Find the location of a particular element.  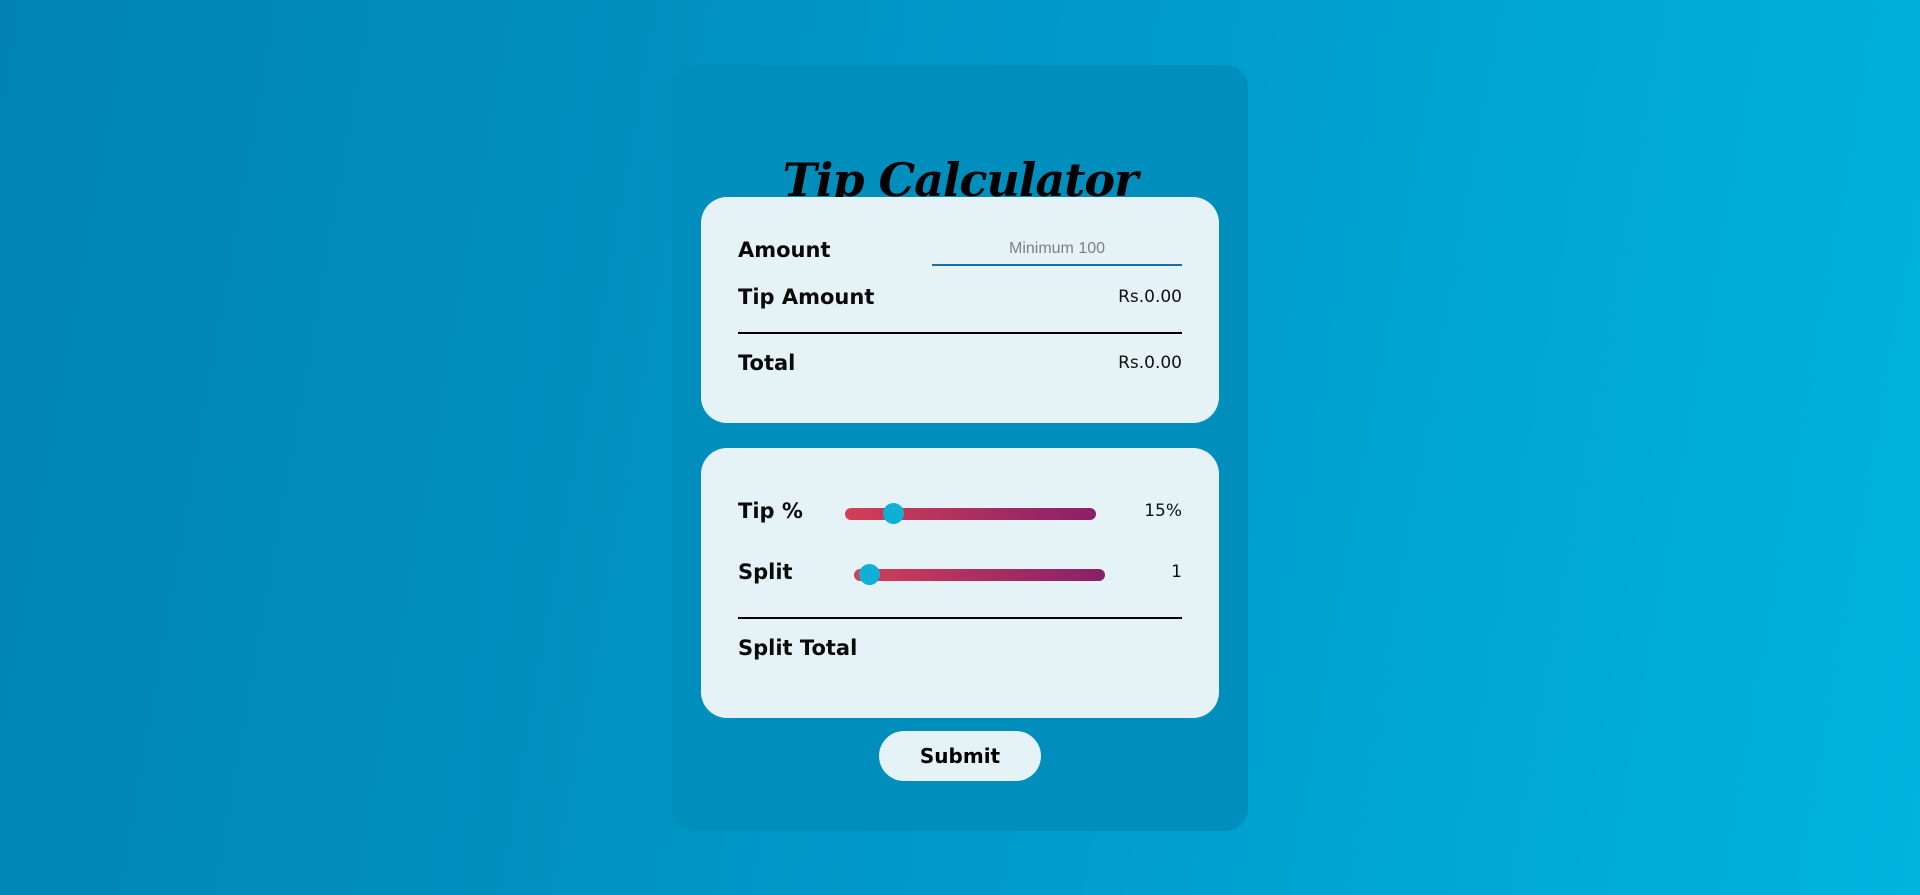

split-slider-thumb is located at coordinates (869, 574).